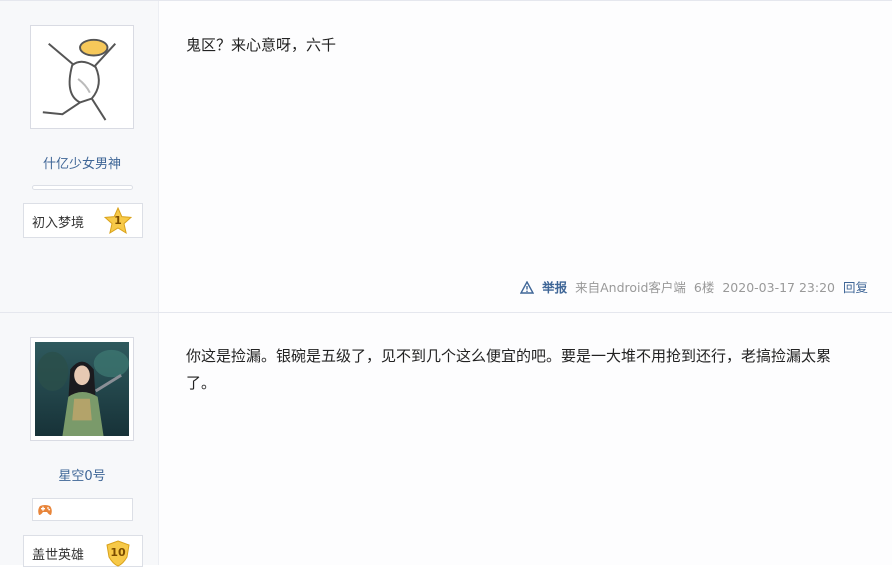  I want to click on report-link: 举报, so click(554, 287).